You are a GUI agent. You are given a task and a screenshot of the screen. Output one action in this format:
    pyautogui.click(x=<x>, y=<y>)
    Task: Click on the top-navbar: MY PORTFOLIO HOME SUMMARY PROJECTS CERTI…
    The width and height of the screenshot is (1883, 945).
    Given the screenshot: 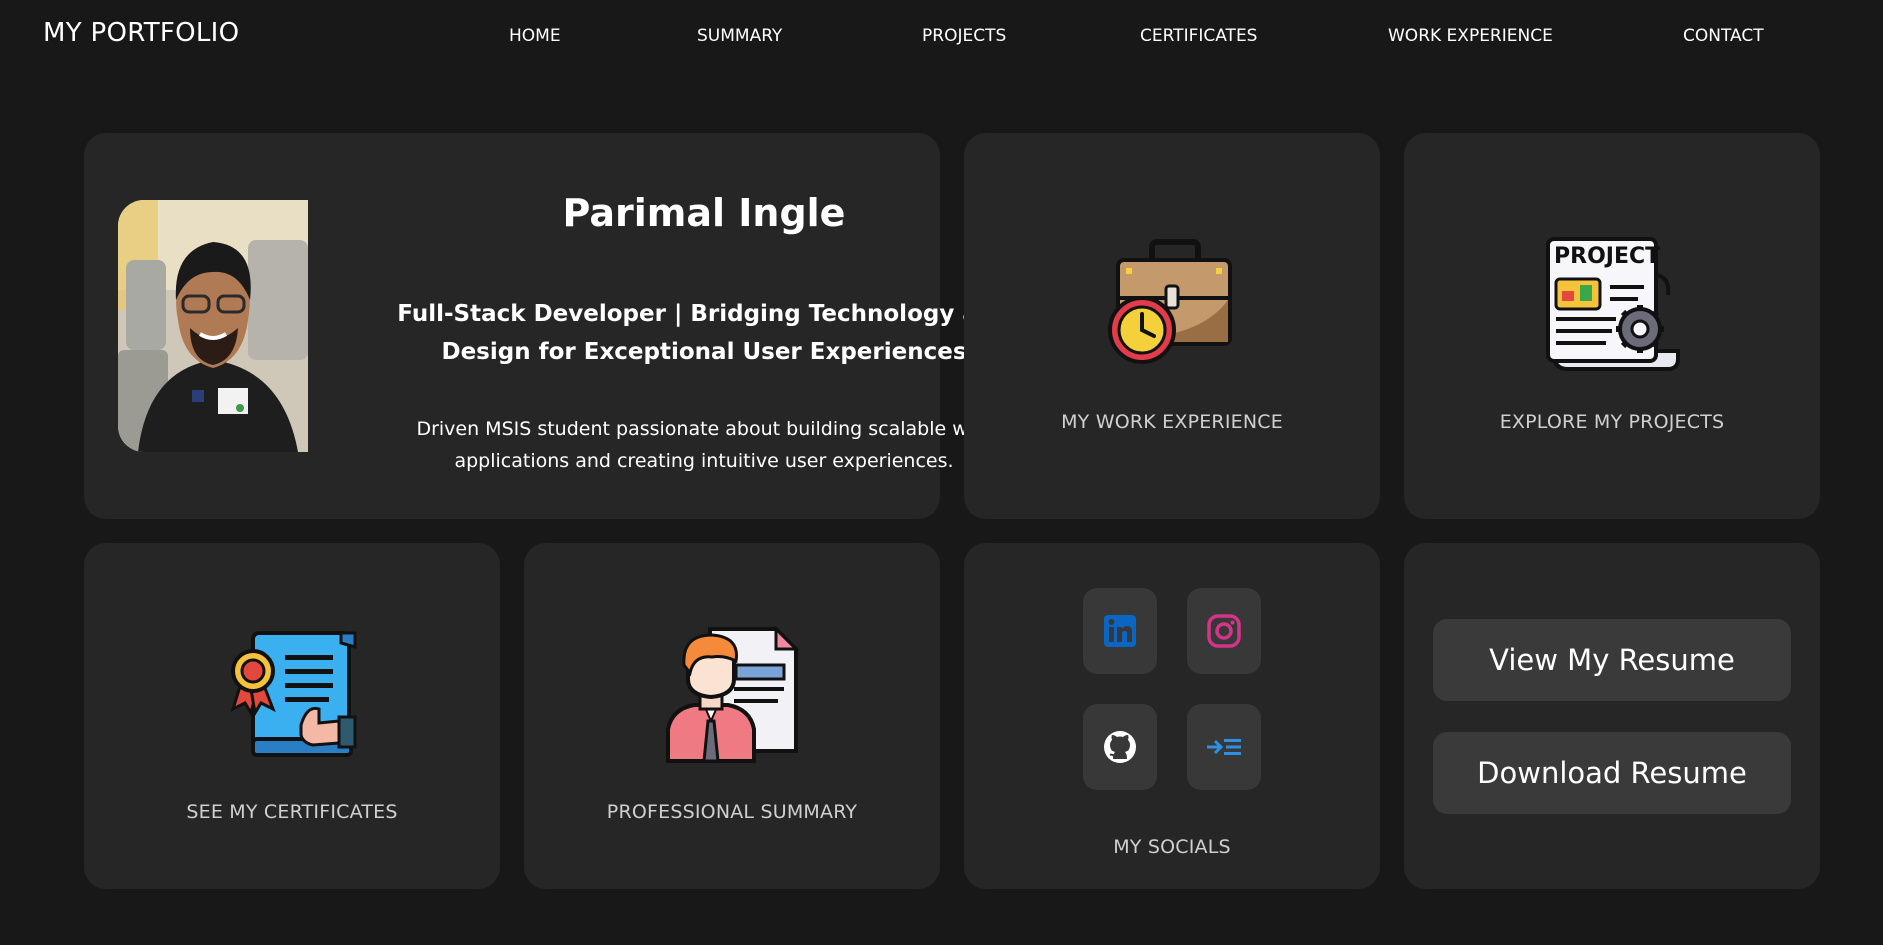 What is the action you would take?
    pyautogui.click(x=941, y=36)
    